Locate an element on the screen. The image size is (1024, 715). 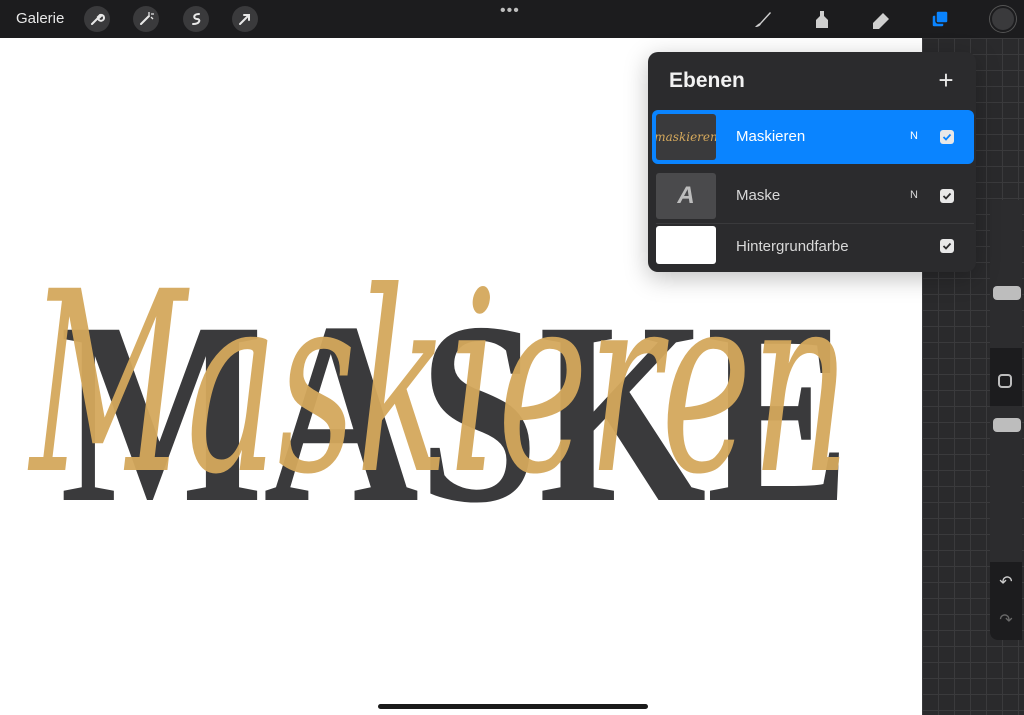
opacity-thumb is located at coordinates (1007, 425).